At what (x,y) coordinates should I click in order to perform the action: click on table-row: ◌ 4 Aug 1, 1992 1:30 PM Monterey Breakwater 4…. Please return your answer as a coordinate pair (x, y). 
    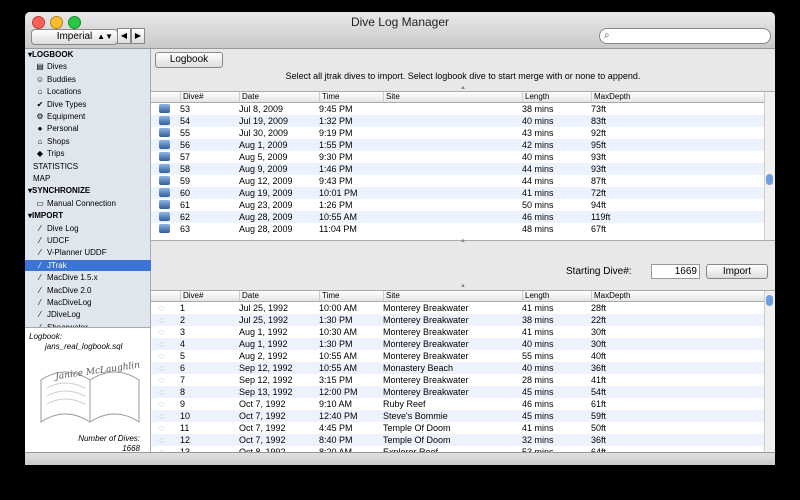
    Looking at the image, I should click on (458, 344).